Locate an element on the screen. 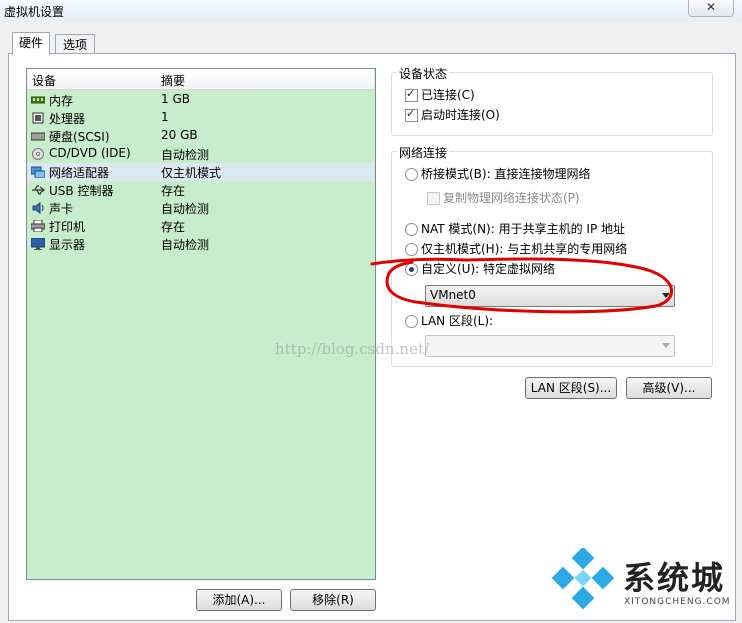  tab-options-label: 选项 is located at coordinates (74, 45).